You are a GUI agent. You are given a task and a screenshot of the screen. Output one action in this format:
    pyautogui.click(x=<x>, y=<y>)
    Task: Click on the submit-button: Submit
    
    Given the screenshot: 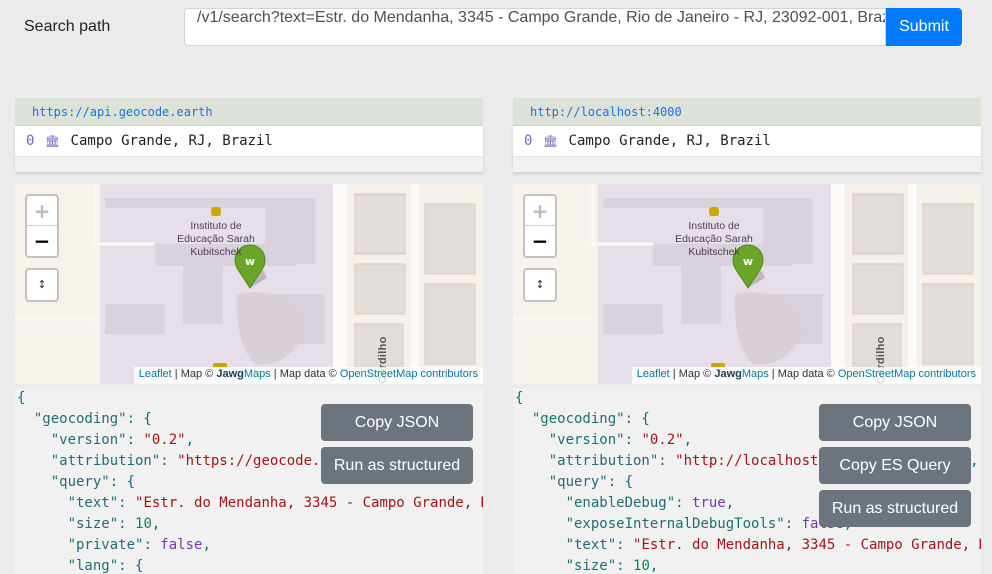 What is the action you would take?
    pyautogui.click(x=924, y=27)
    